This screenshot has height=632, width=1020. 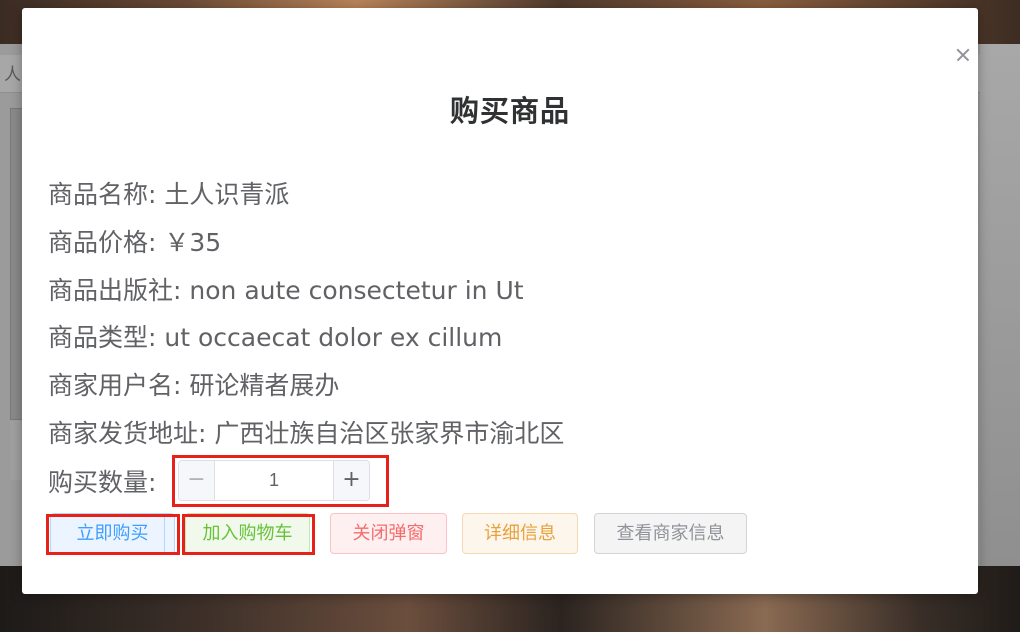 I want to click on view-seller-button: 查看商家信息, so click(x=670, y=533).